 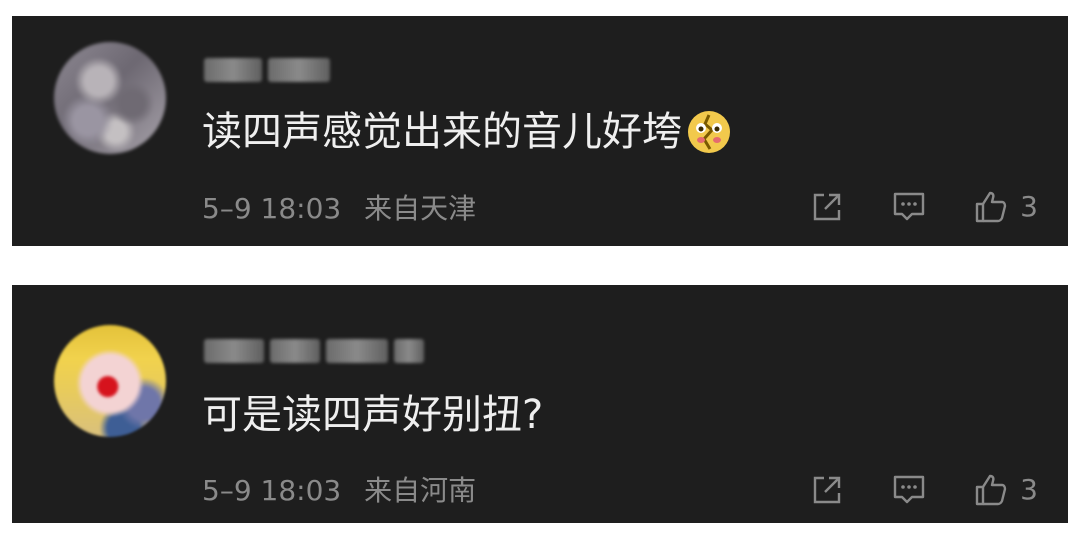 I want to click on comment-text: 读四声感觉出来的音儿好垮, so click(x=442, y=132).